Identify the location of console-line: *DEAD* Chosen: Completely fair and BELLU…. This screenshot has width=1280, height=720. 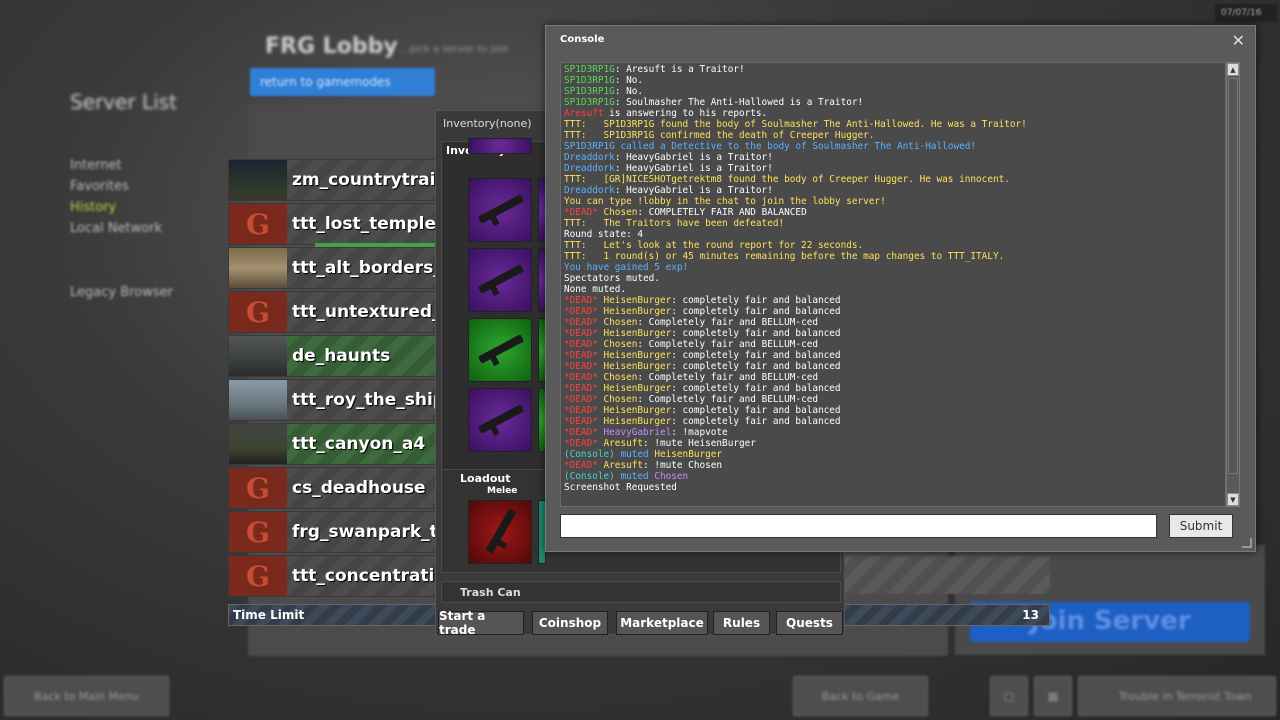
(893, 377).